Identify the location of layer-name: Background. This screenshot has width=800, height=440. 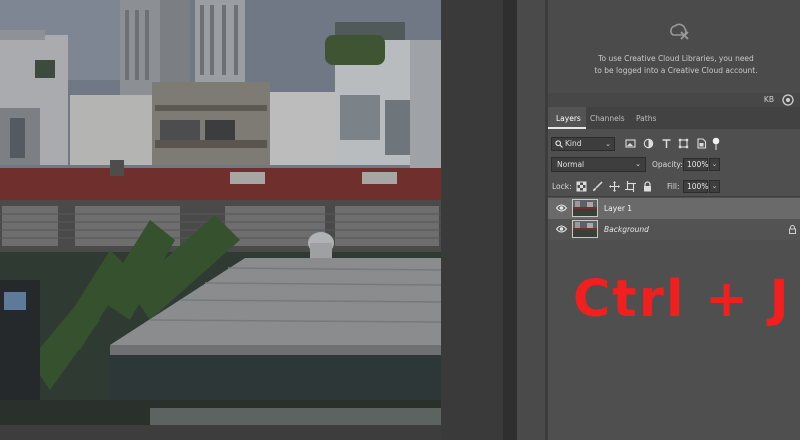
(626, 229).